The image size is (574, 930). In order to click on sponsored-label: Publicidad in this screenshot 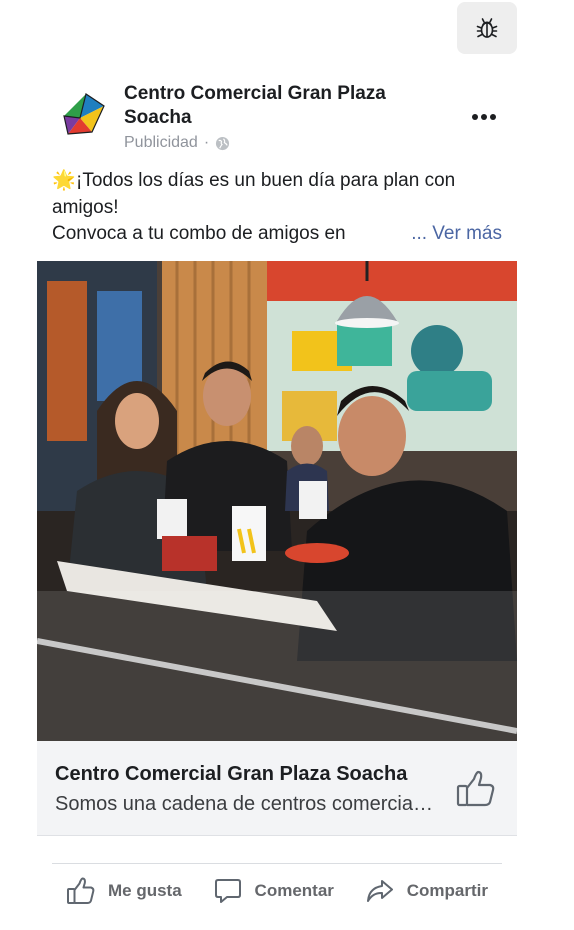, I will do `click(161, 143)`.